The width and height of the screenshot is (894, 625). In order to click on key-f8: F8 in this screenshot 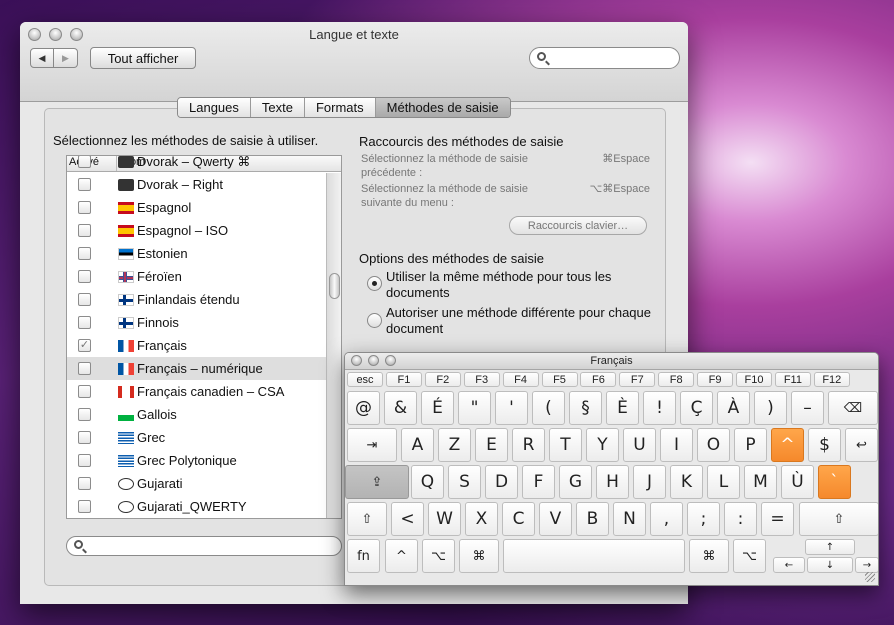, I will do `click(676, 379)`.